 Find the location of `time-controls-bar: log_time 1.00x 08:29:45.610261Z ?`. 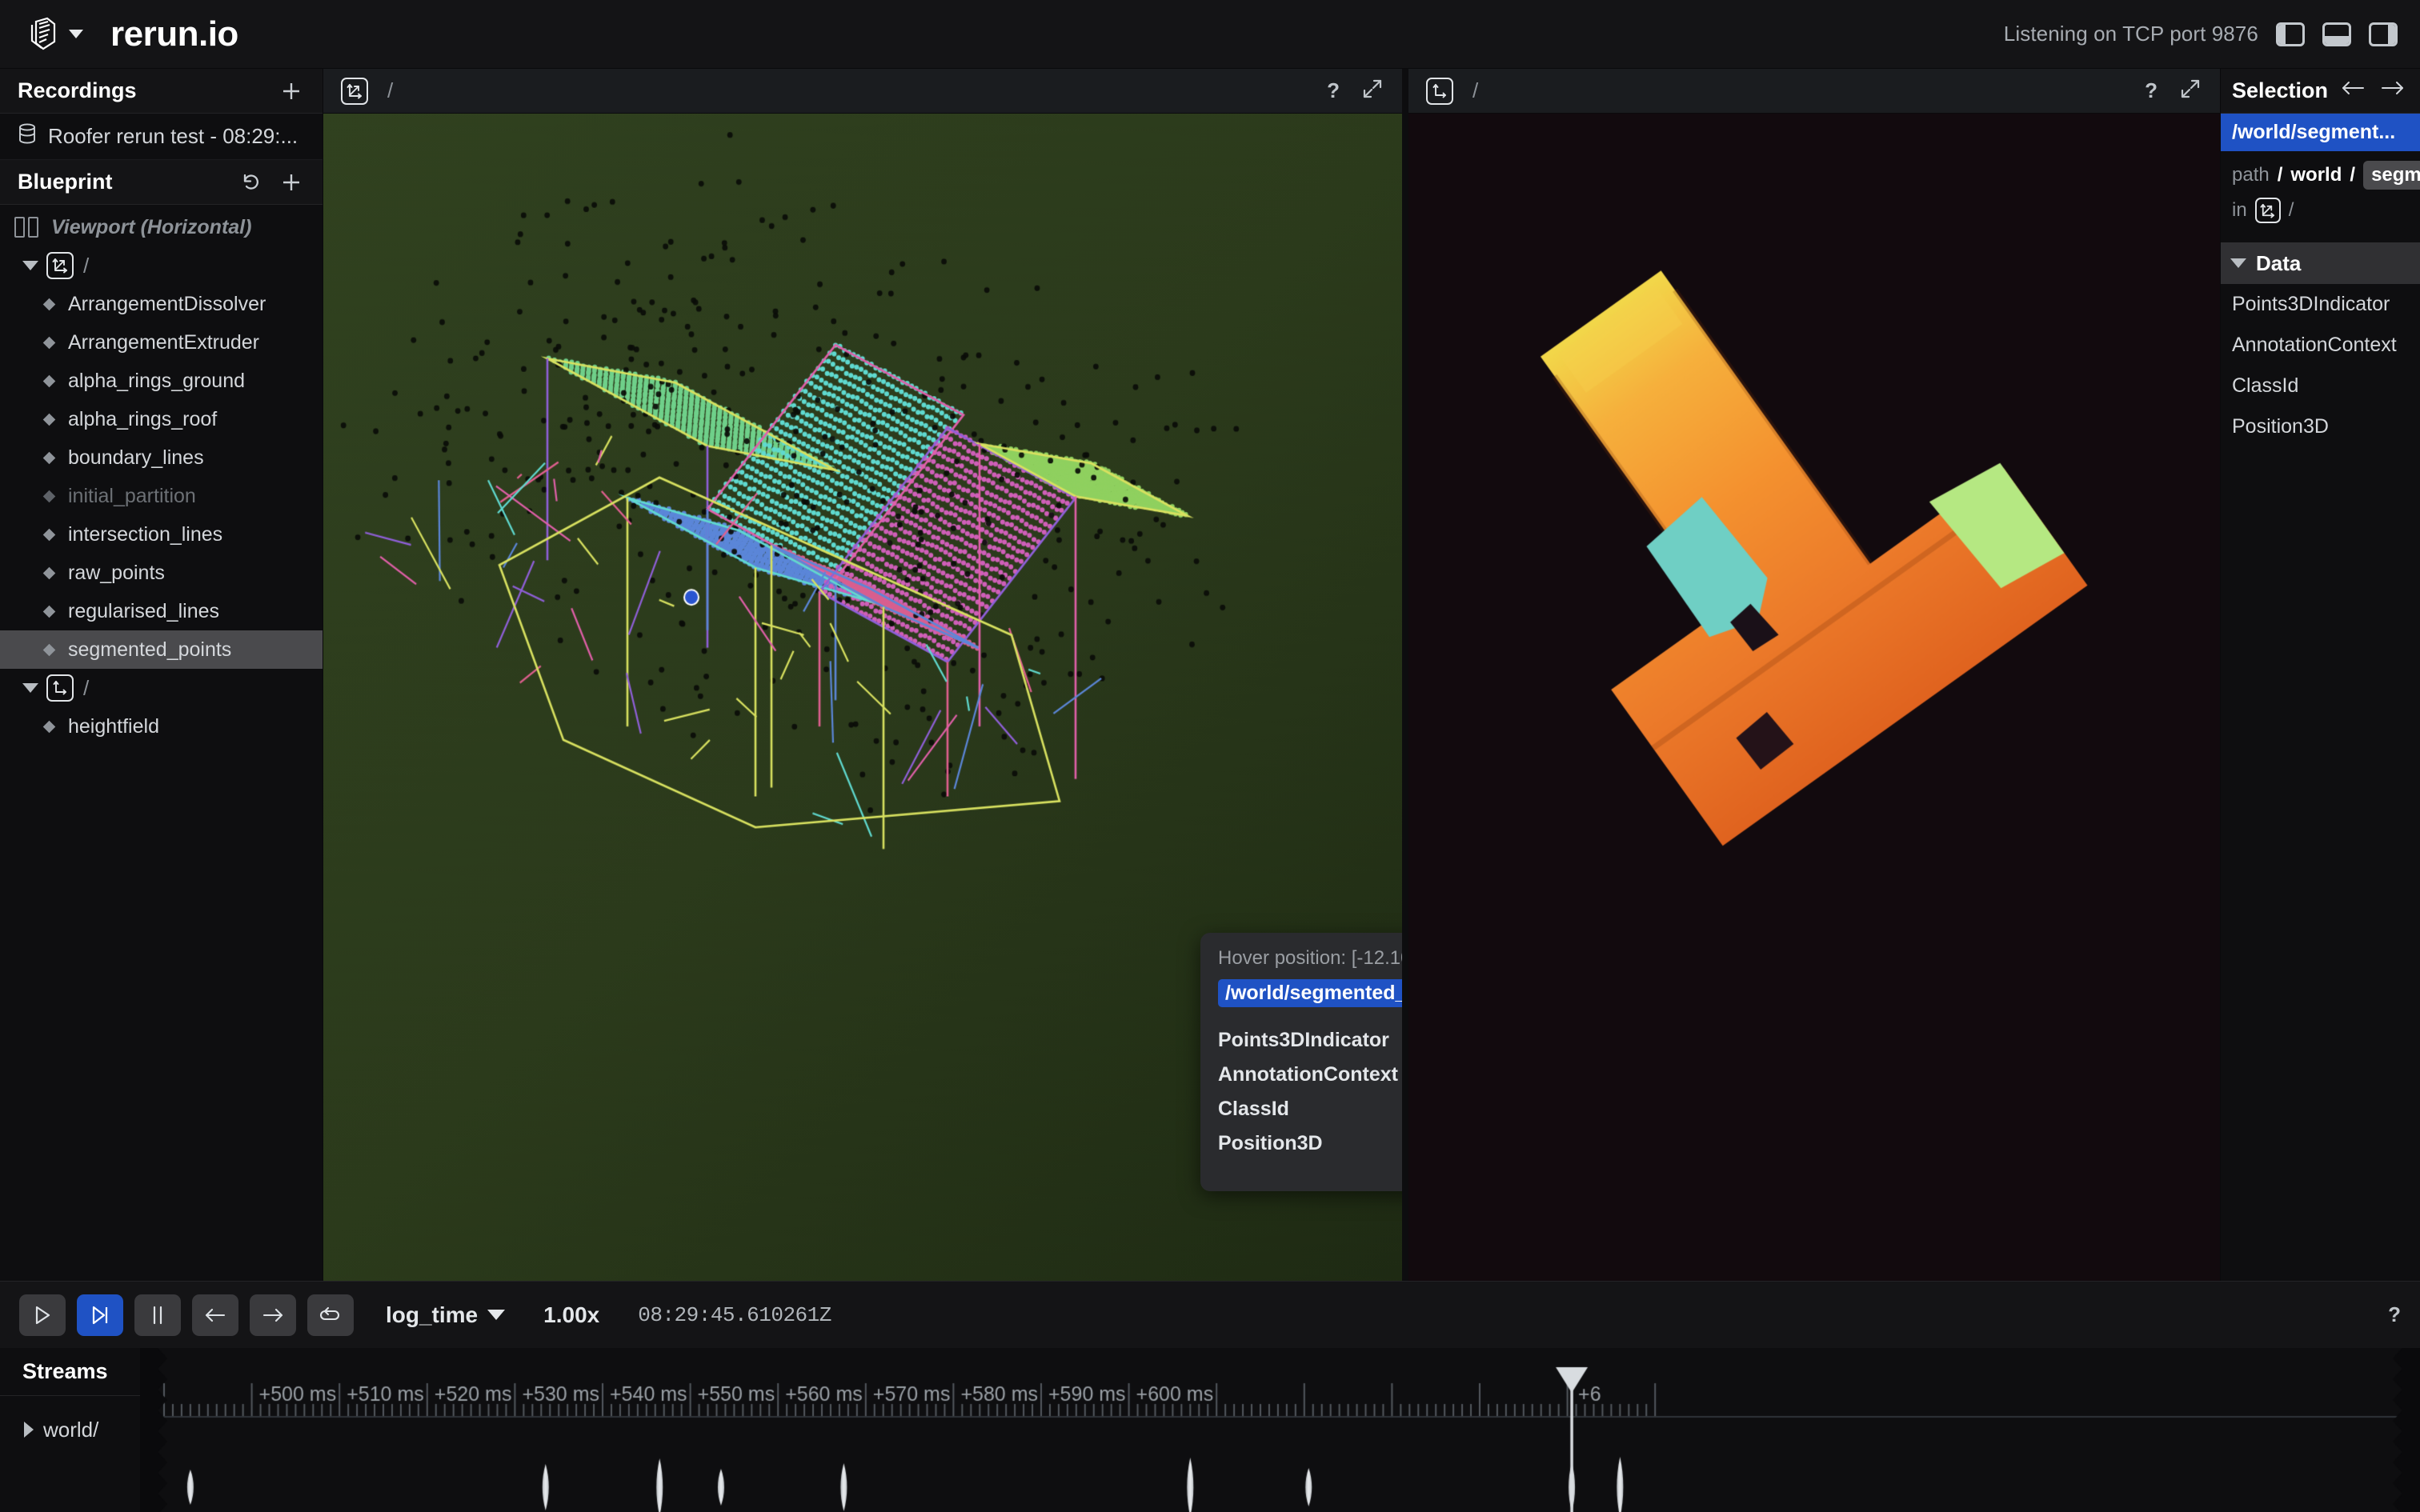

time-controls-bar: log_time 1.00x 08:29:45.610261Z ? is located at coordinates (1210, 1314).